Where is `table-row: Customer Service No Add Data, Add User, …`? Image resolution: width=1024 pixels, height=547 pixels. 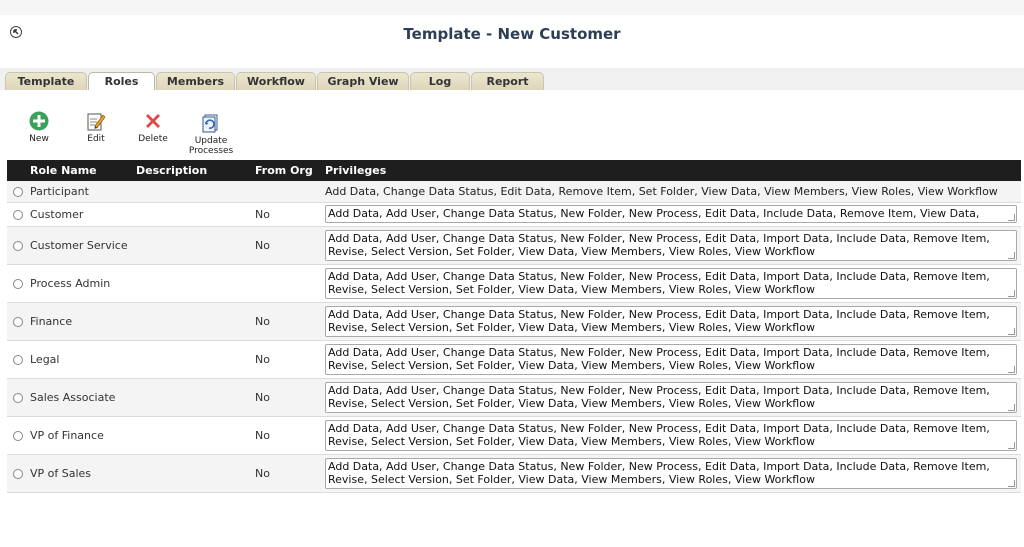
table-row: Customer Service No Add Data, Add User, … is located at coordinates (514, 245).